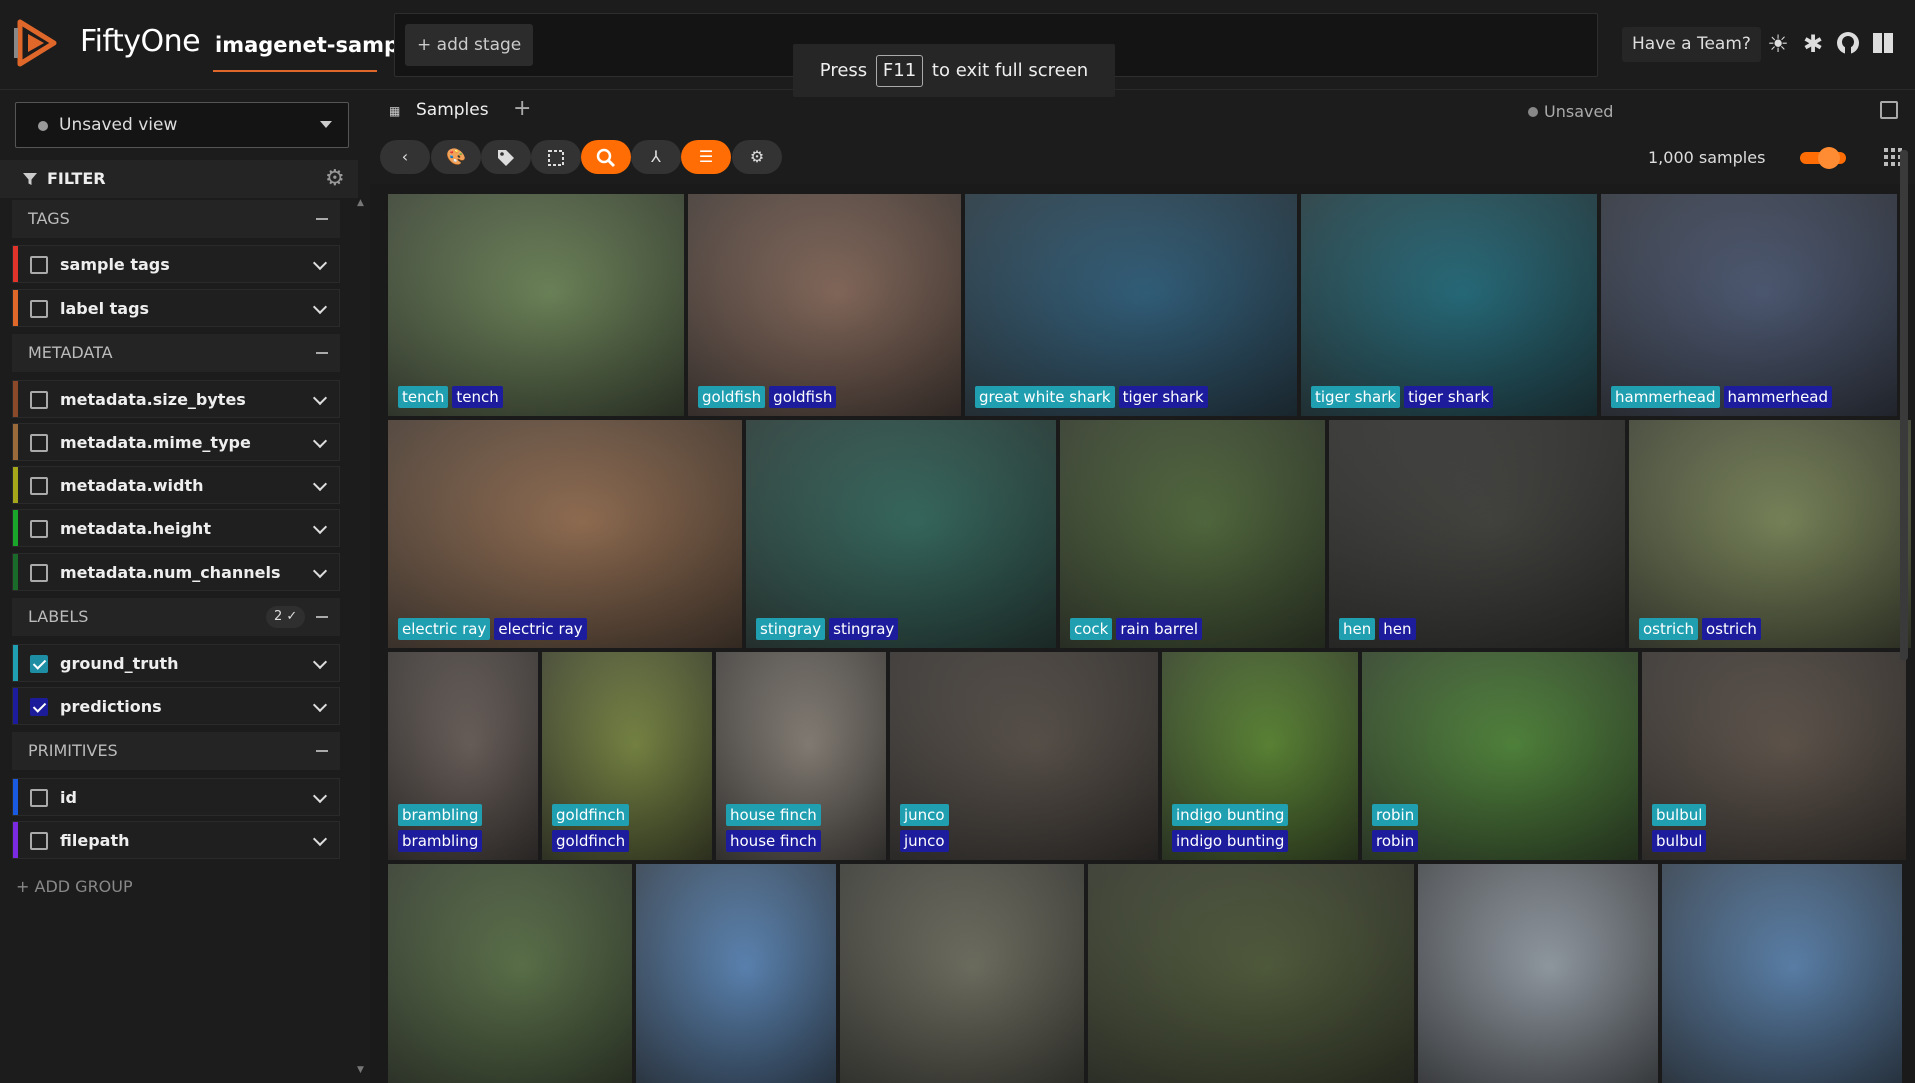 This screenshot has width=1915, height=1083. What do you see at coordinates (360, 1070) in the screenshot?
I see `scroll-down-arrow: ▼` at bounding box center [360, 1070].